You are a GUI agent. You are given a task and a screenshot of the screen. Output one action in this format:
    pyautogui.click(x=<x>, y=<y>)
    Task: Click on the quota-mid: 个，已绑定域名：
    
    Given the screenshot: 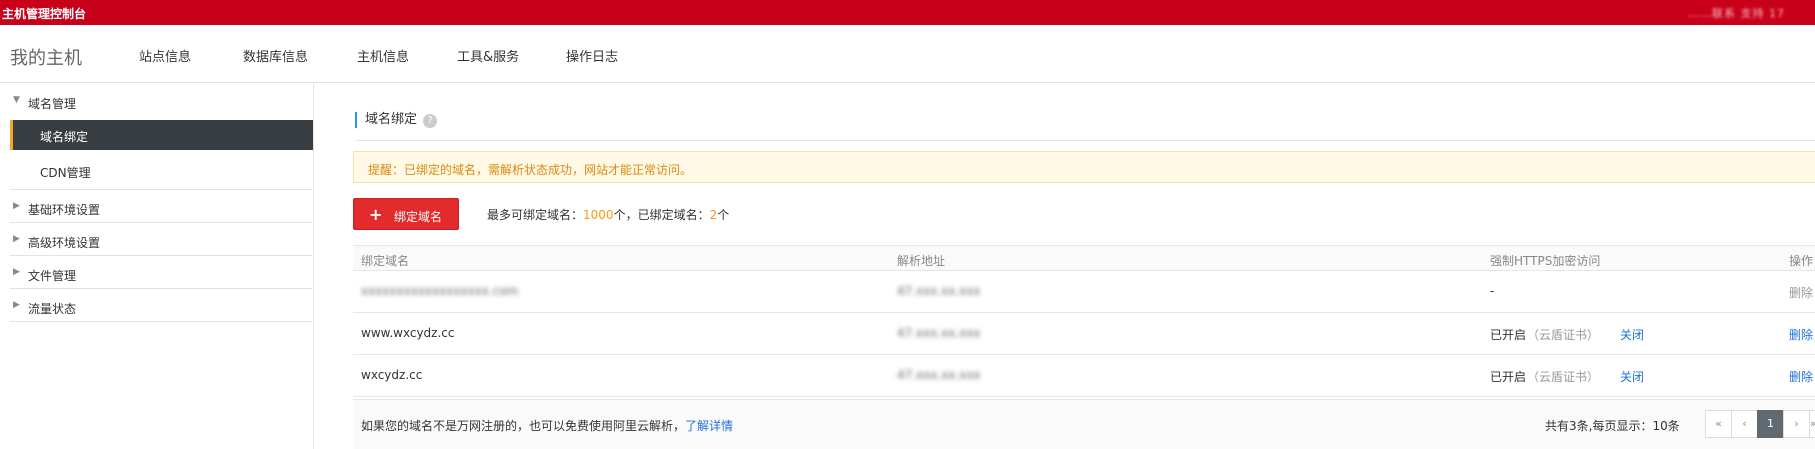 What is the action you would take?
    pyautogui.click(x=661, y=215)
    